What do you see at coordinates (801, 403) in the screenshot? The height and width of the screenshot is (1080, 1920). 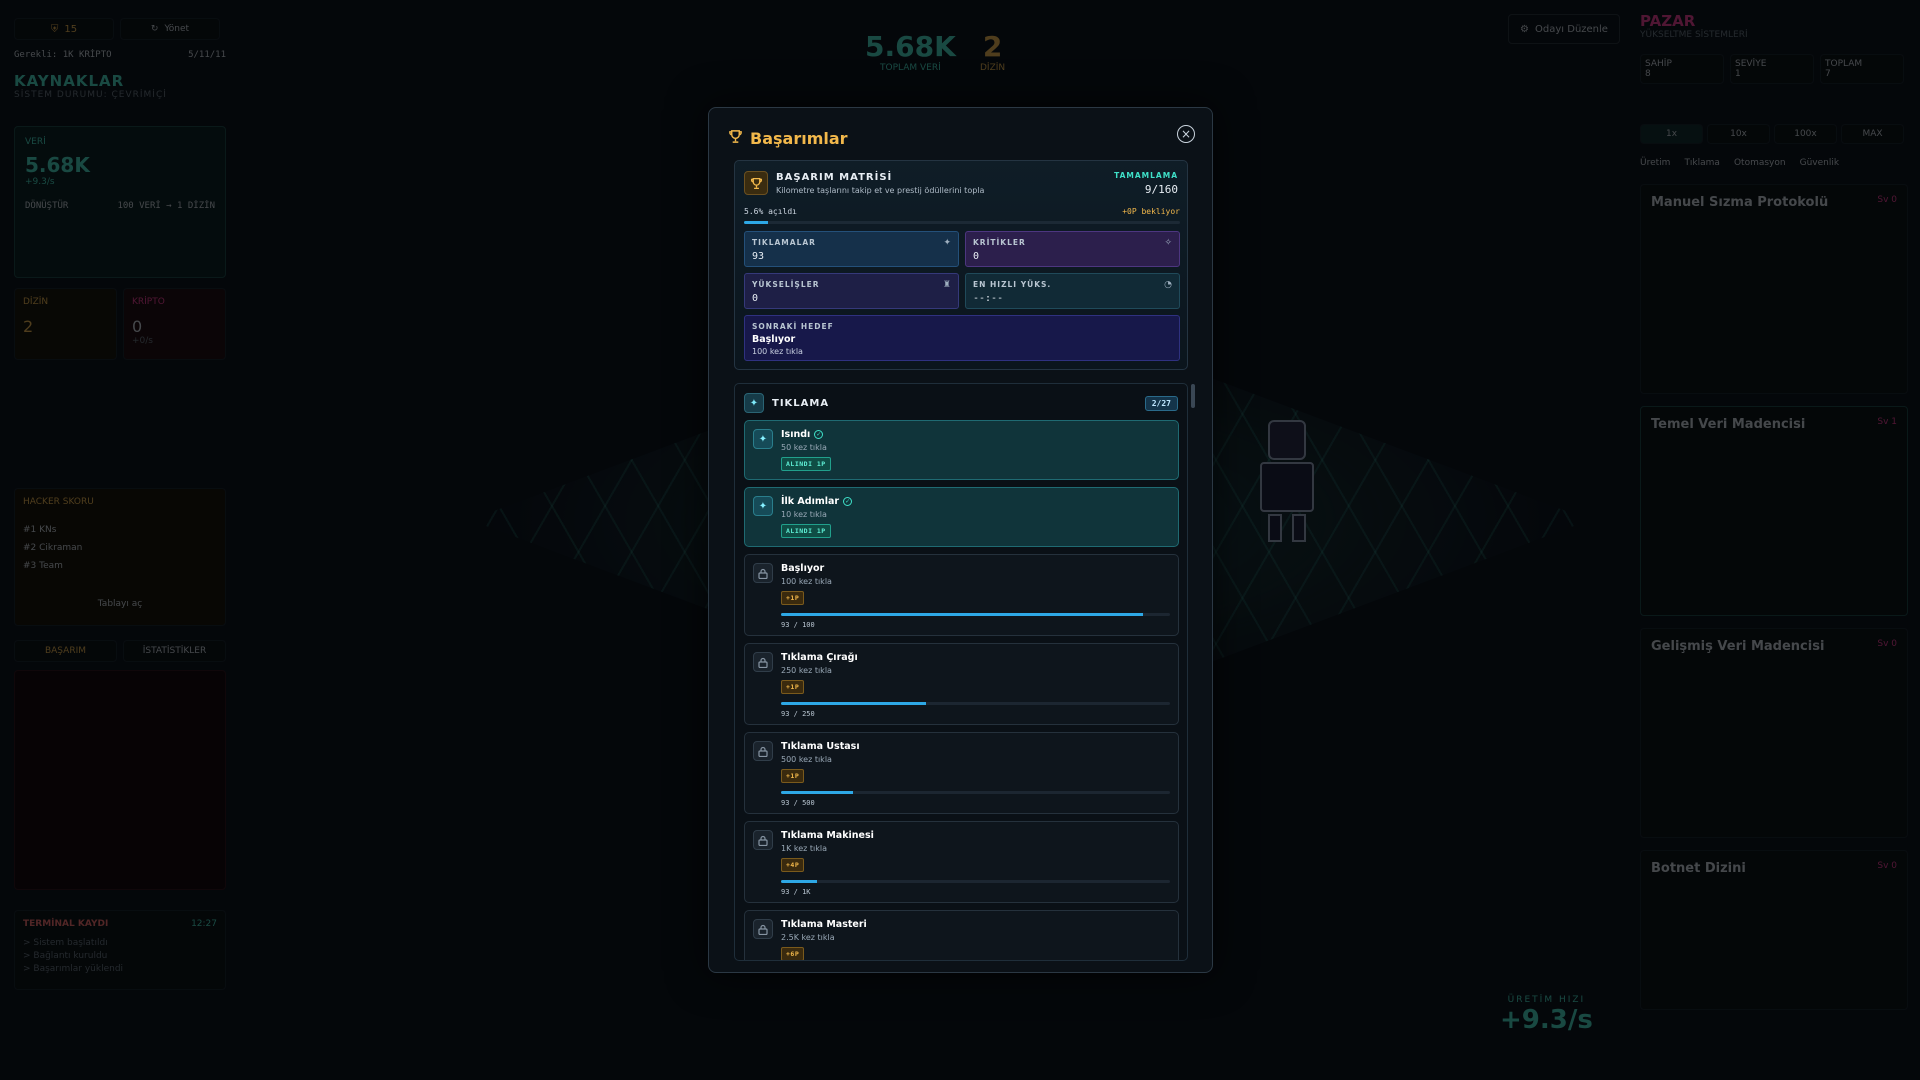 I see `category-title: TIKLAMA` at bounding box center [801, 403].